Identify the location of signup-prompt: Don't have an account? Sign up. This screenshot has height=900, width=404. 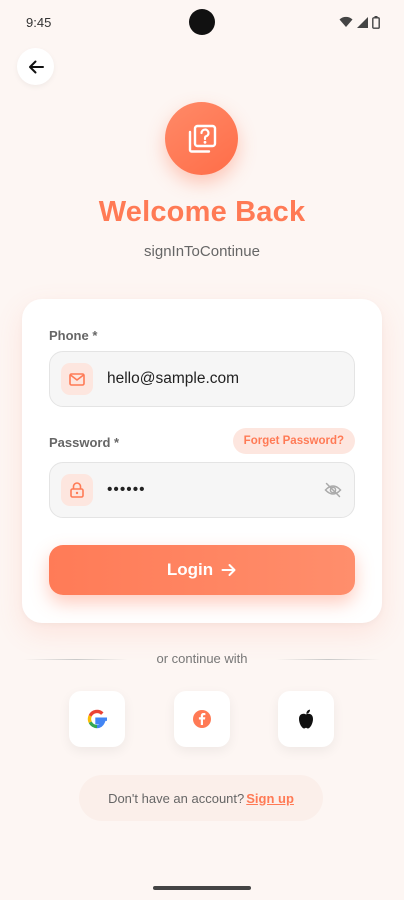
(201, 798).